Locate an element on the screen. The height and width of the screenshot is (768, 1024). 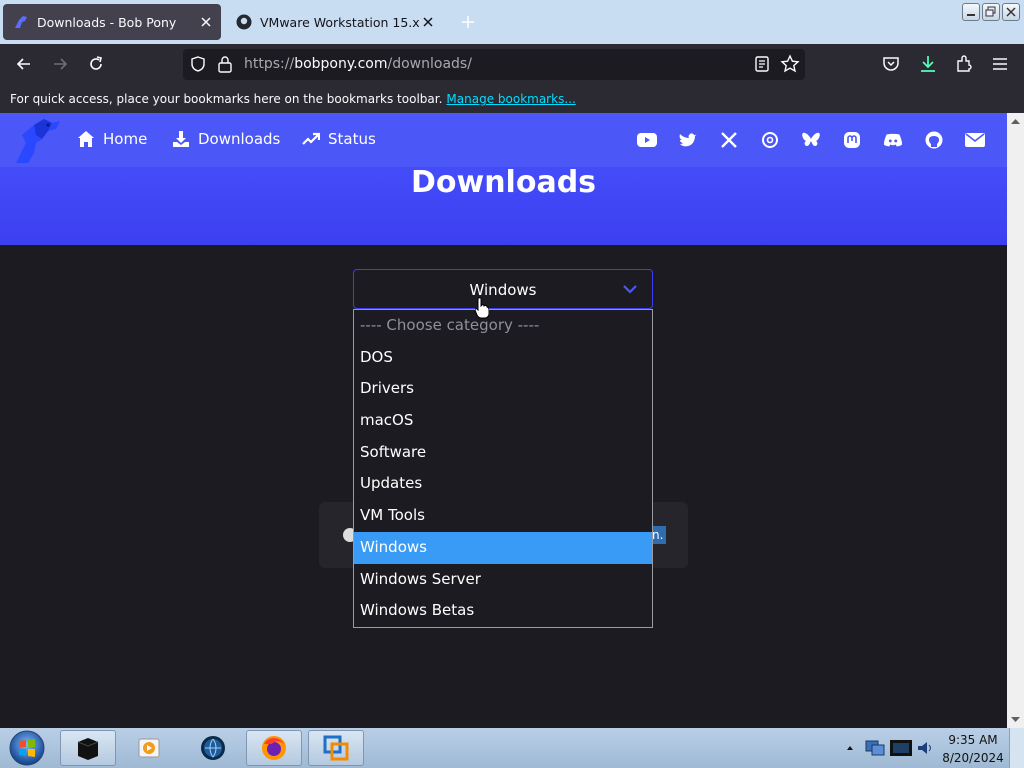
category-option-windows-server: Windows Server is located at coordinates (503, 580).